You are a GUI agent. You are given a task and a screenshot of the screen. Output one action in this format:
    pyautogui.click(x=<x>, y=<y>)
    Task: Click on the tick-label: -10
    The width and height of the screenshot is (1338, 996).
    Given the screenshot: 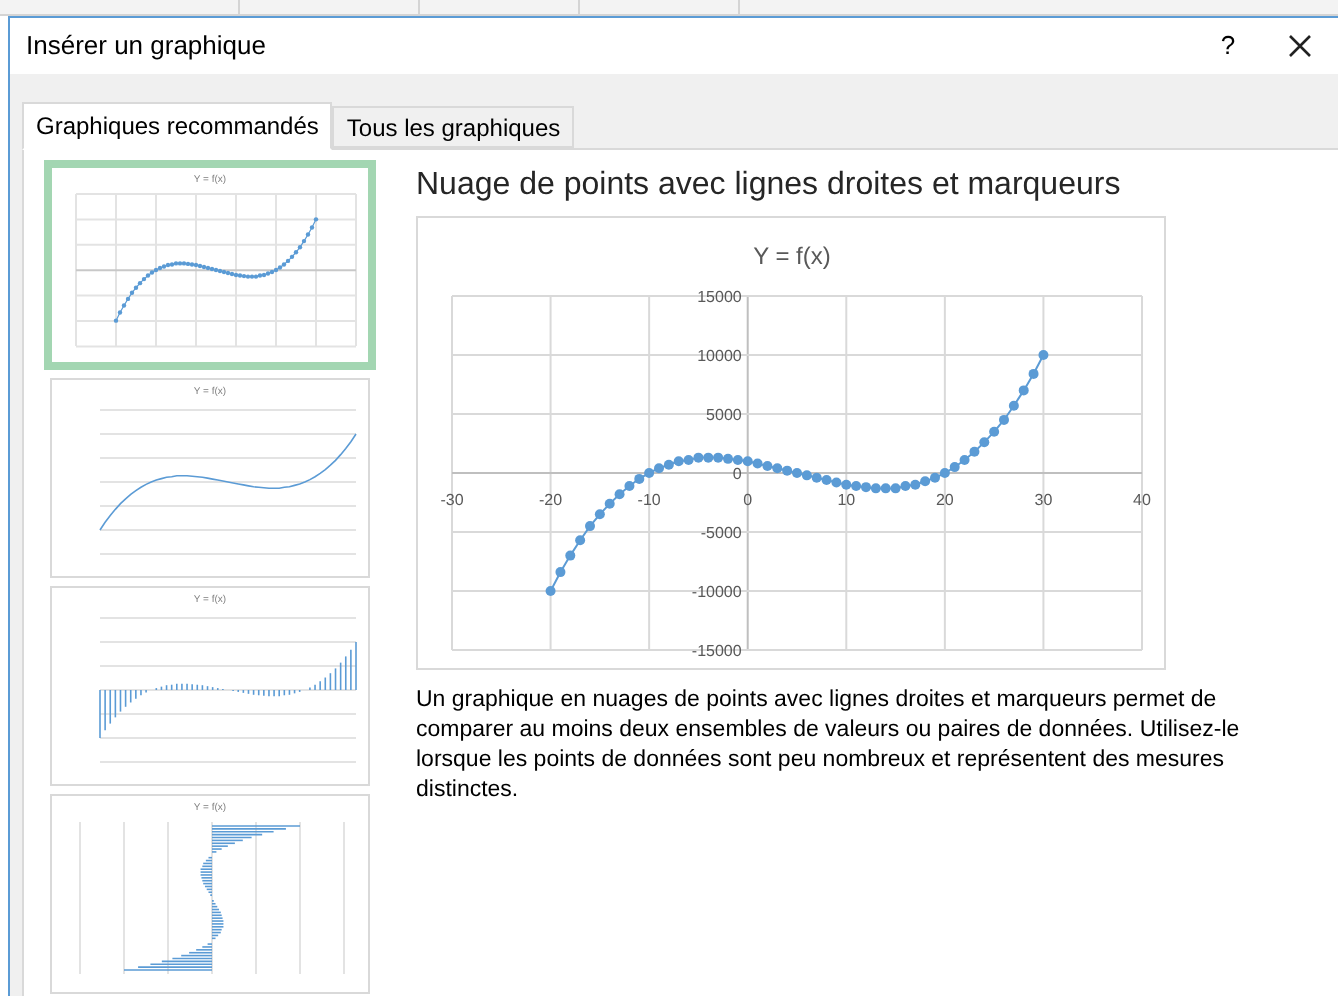 What is the action you would take?
    pyautogui.click(x=649, y=500)
    